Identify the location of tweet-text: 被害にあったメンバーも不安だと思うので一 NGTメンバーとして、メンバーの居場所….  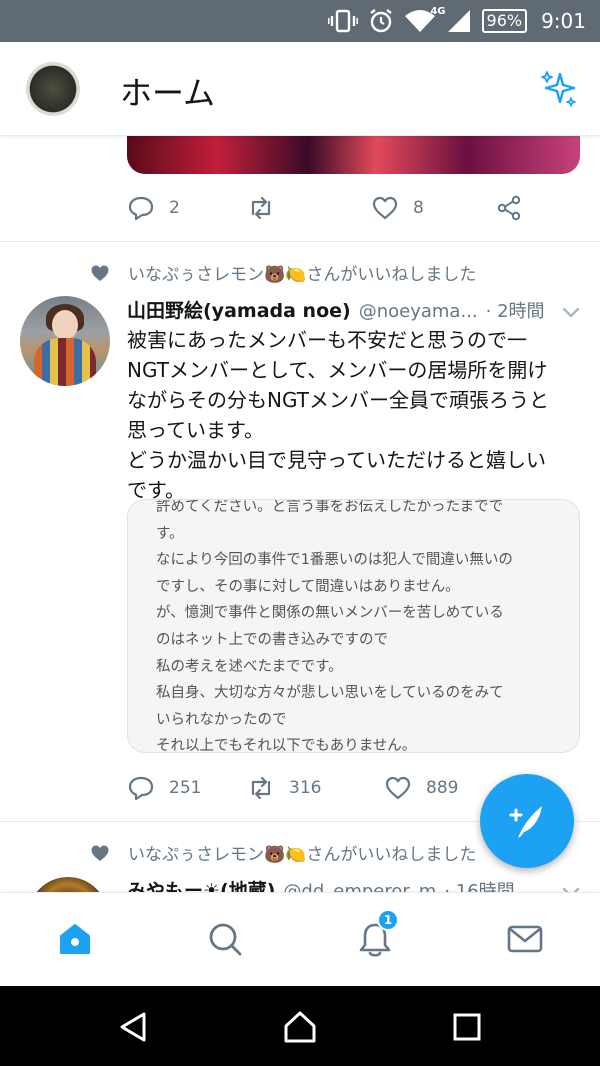
(354, 415).